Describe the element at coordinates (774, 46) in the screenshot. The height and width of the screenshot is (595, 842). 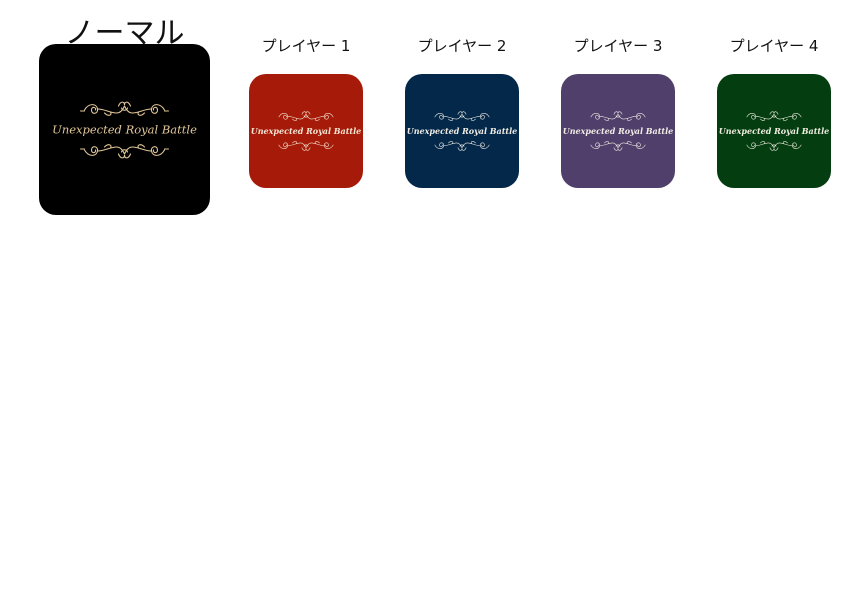
I see `card-label-player-4: プレイヤー 4` at that location.